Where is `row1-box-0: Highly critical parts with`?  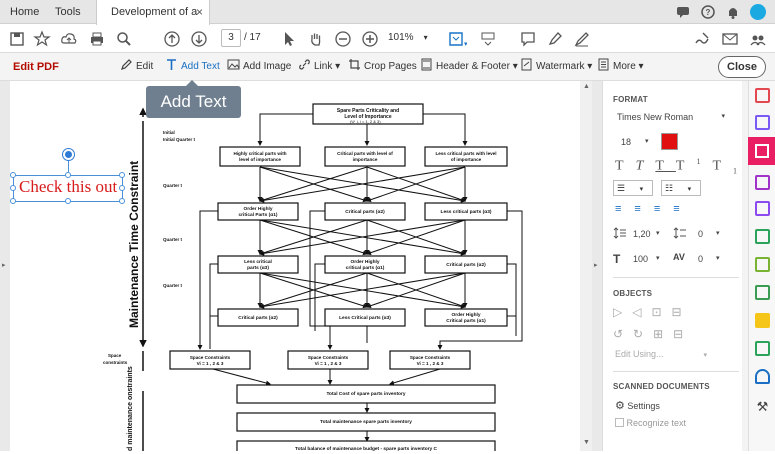 row1-box-0: Highly critical parts with is located at coordinates (259, 153).